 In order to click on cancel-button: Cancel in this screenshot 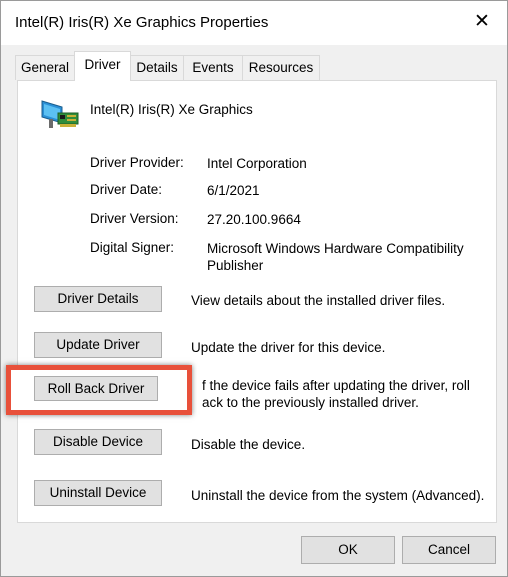, I will do `click(449, 550)`.